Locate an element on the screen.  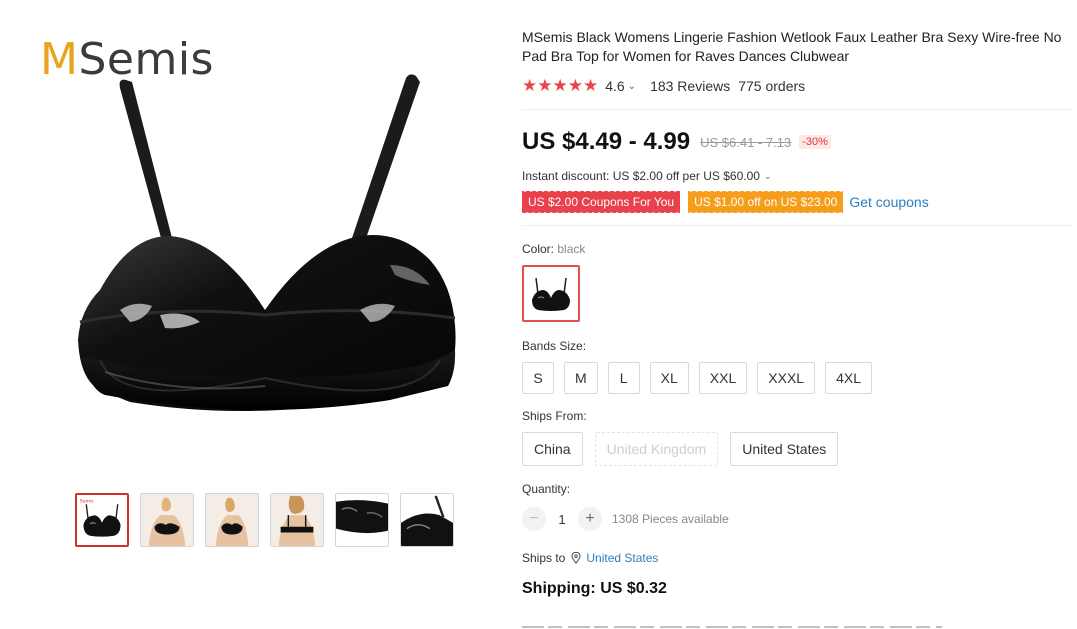
size-option-xxl: XXL is located at coordinates (723, 378).